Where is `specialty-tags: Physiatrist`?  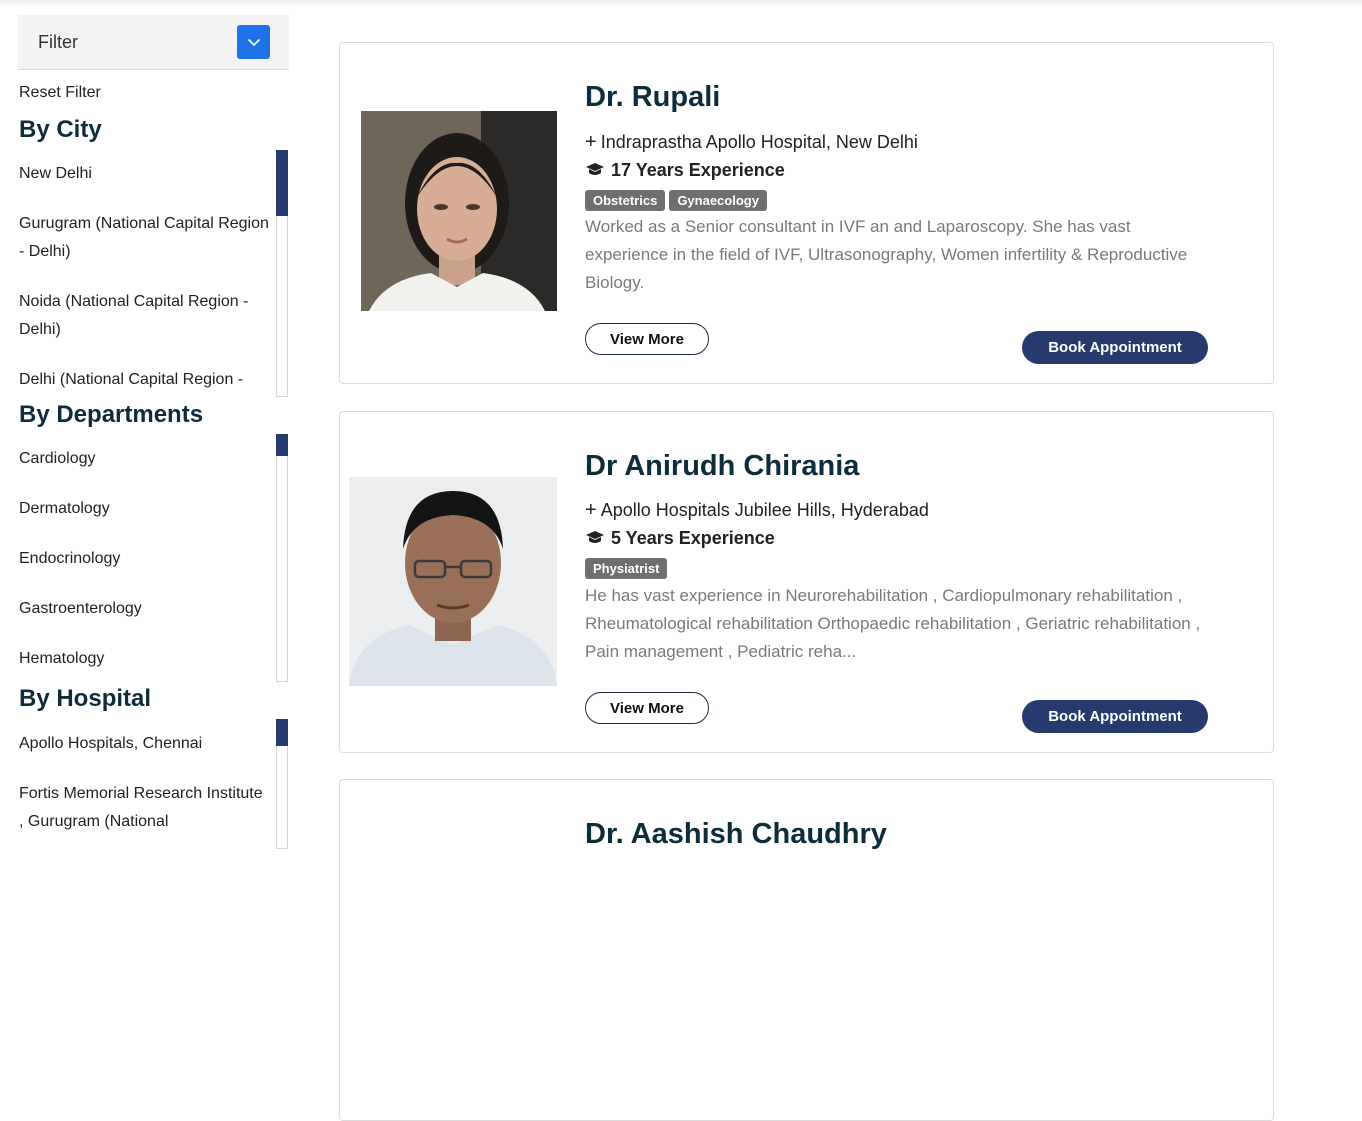 specialty-tags: Physiatrist is located at coordinates (626, 568).